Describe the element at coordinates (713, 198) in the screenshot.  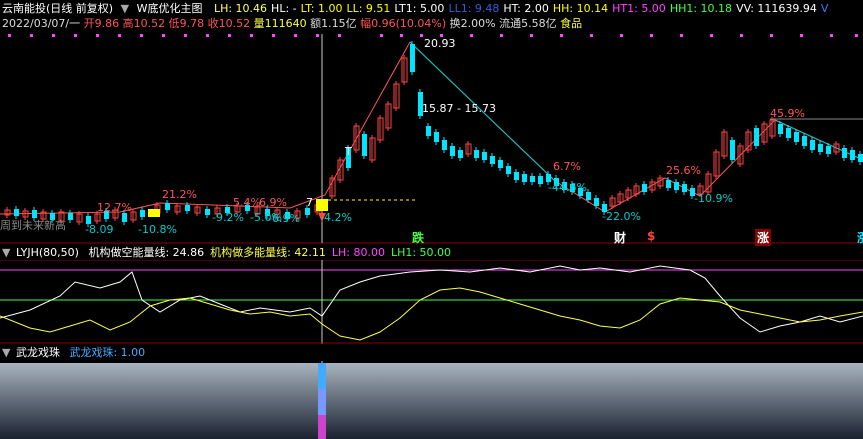
I see `pct-label: -10.9%` at that location.